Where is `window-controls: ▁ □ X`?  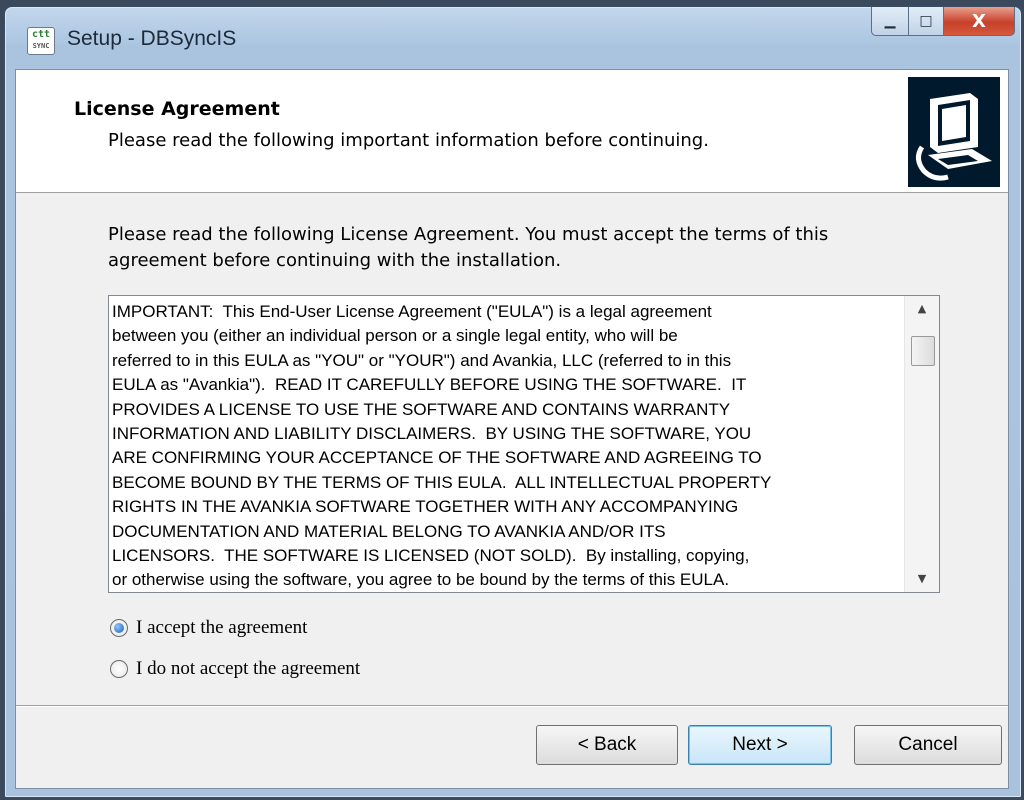 window-controls: ▁ □ X is located at coordinates (943, 22).